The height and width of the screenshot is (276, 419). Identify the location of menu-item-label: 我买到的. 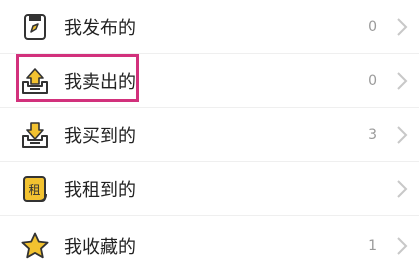
(100, 136).